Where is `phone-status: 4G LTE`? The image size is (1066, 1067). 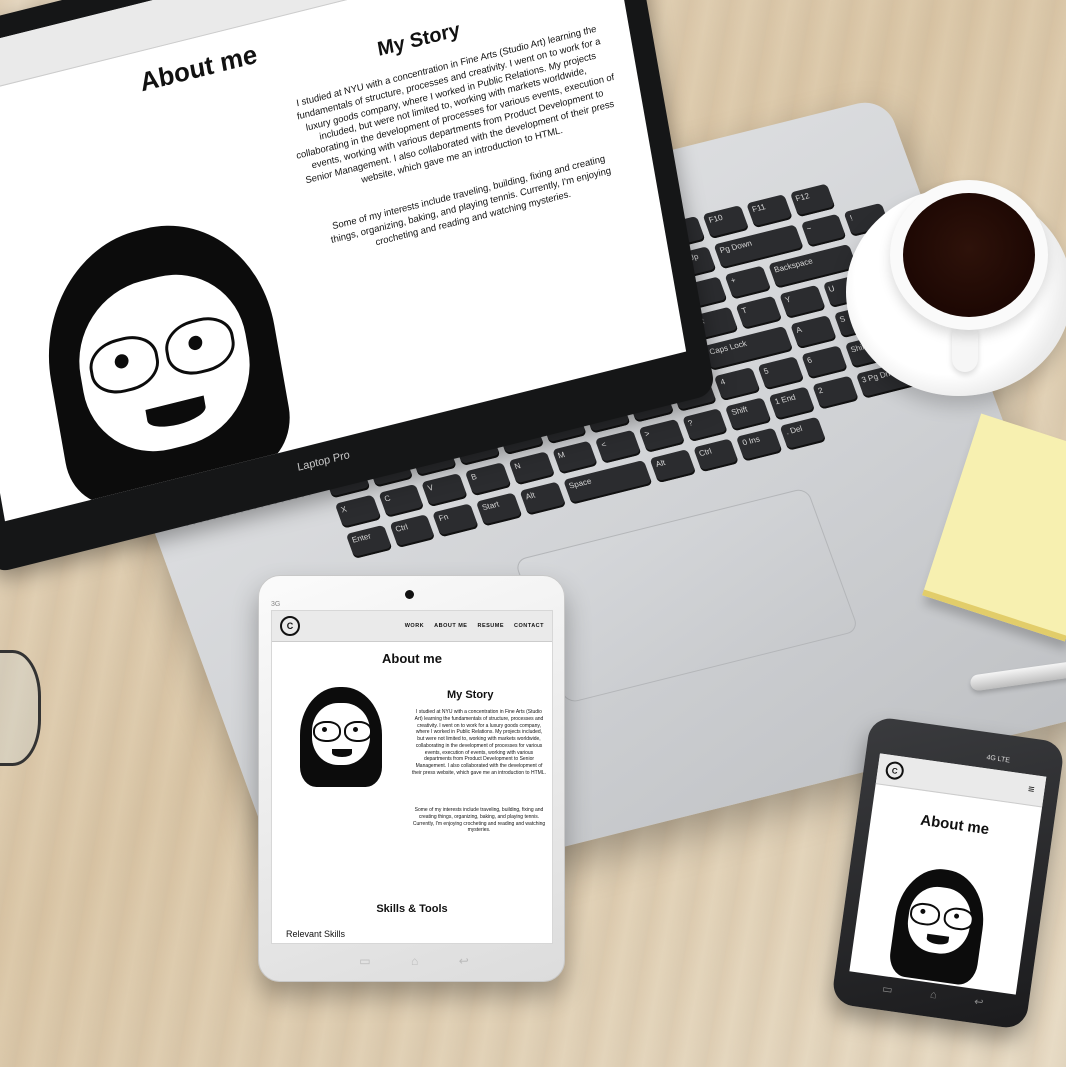 phone-status: 4G LTE is located at coordinates (998, 759).